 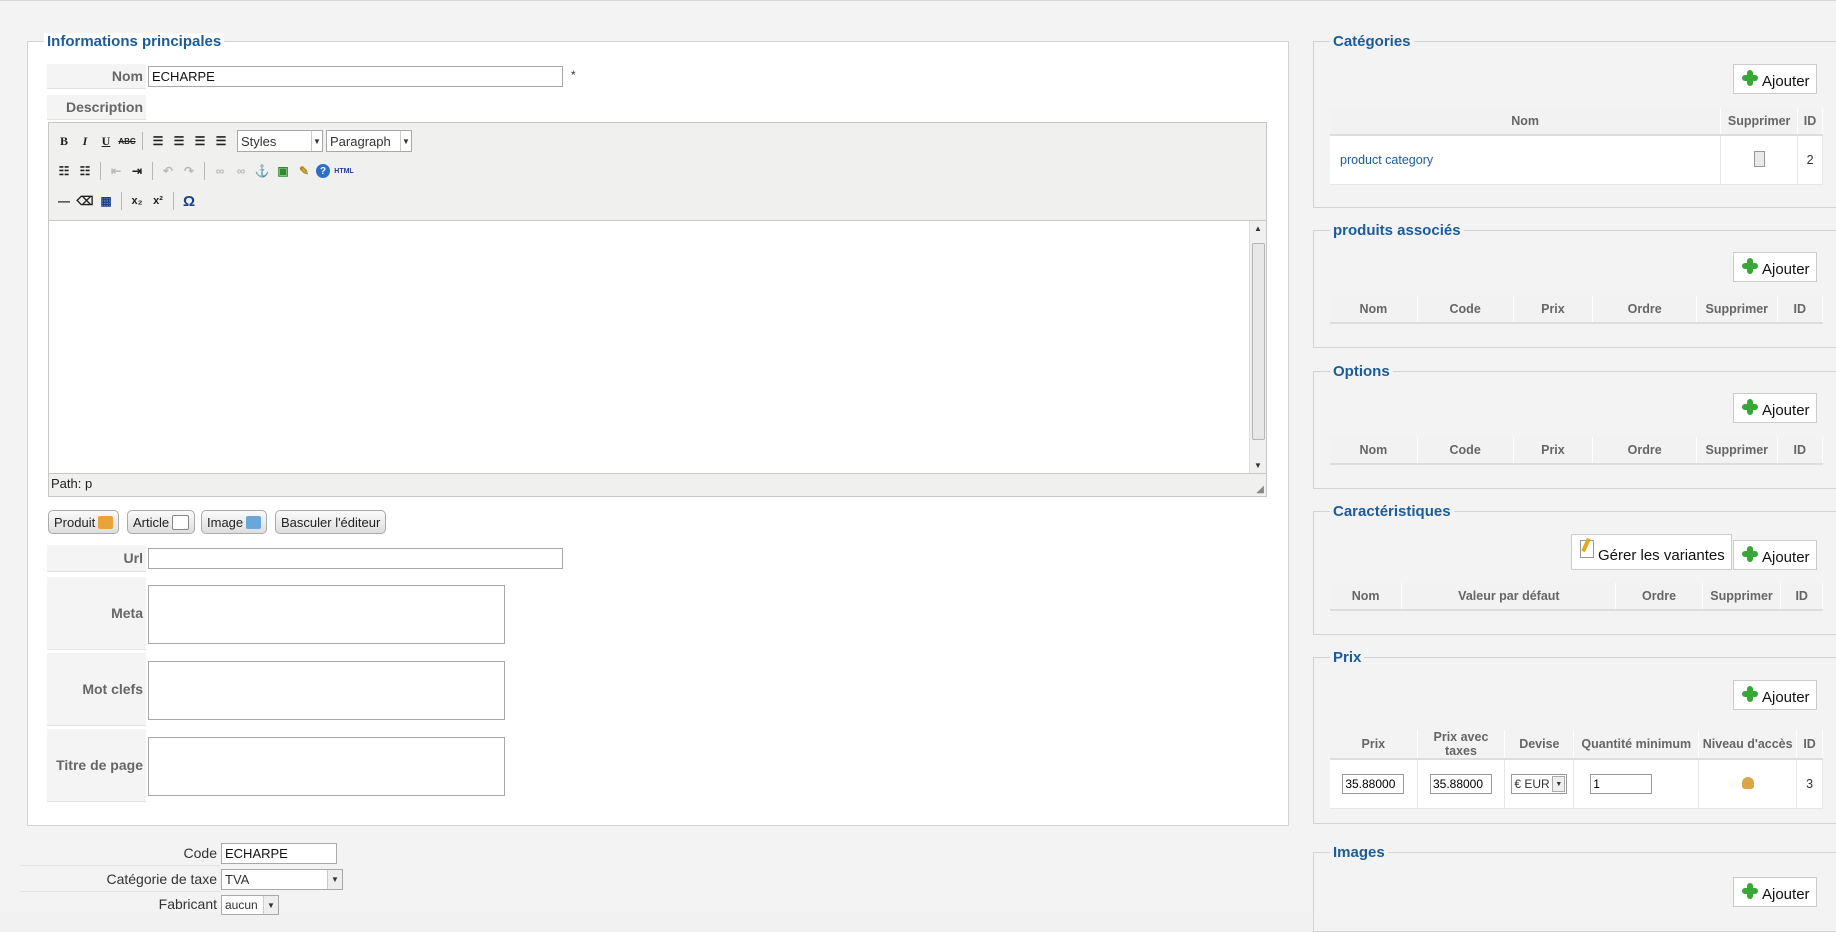 I want to click on insert-image-label: Image, so click(x=225, y=522).